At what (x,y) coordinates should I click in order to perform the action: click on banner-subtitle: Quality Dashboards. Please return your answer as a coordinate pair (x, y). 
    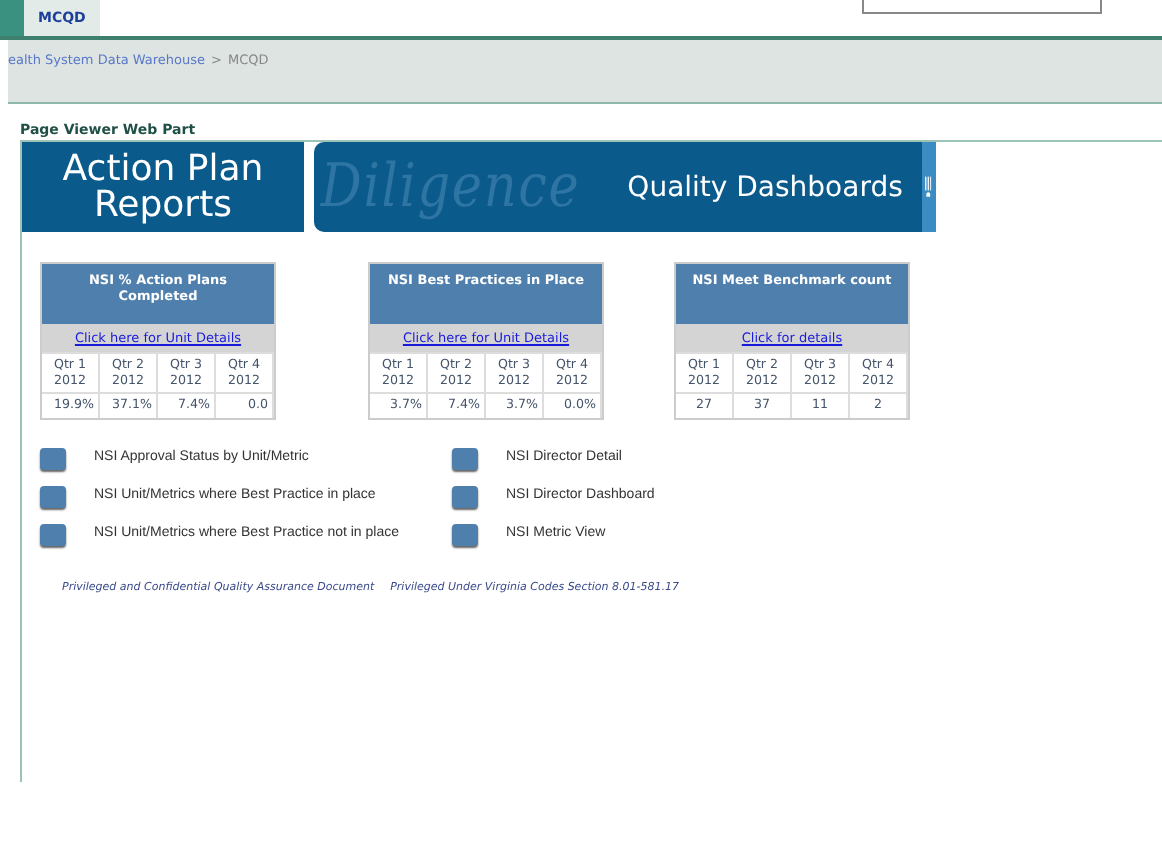
    Looking at the image, I should click on (765, 187).